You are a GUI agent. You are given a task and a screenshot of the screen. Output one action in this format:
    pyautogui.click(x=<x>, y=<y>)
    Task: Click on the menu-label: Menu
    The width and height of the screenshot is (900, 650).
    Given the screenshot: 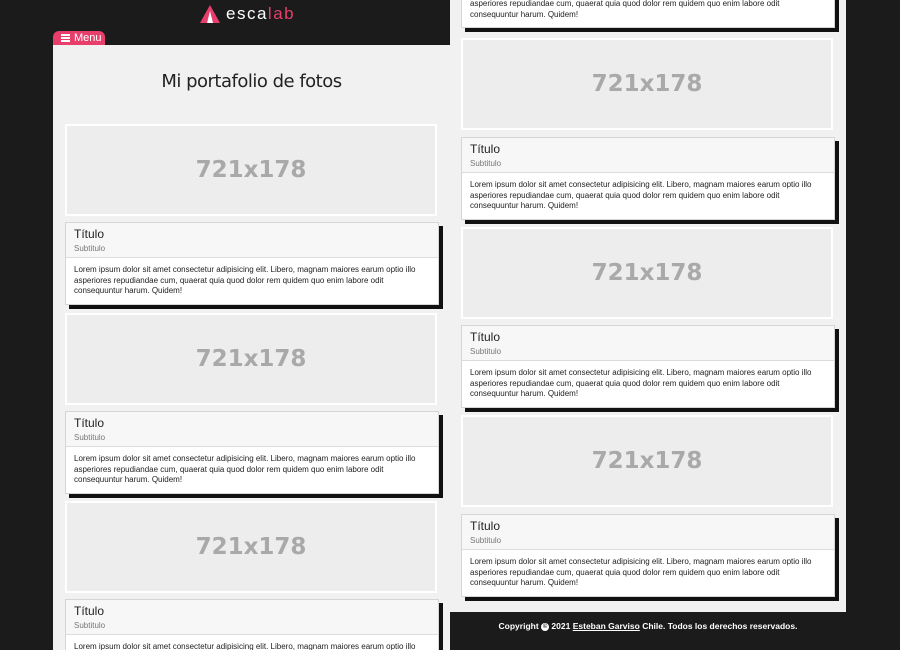 What is the action you would take?
    pyautogui.click(x=88, y=38)
    